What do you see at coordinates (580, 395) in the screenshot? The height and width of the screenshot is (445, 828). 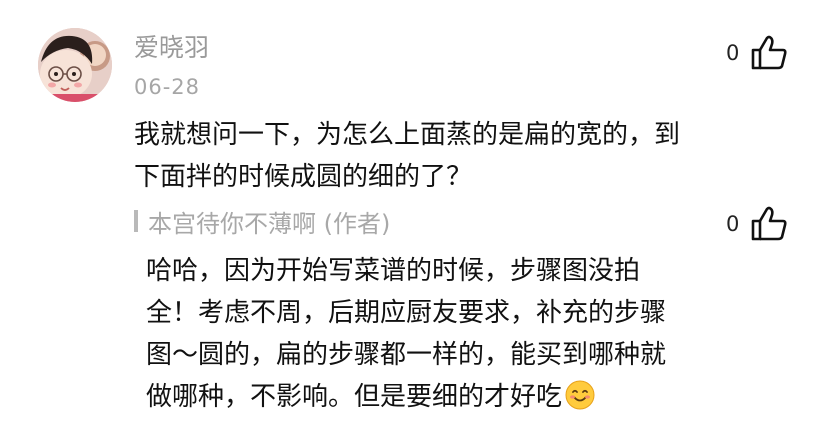 I see `smiling-face-emoji-icon` at bounding box center [580, 395].